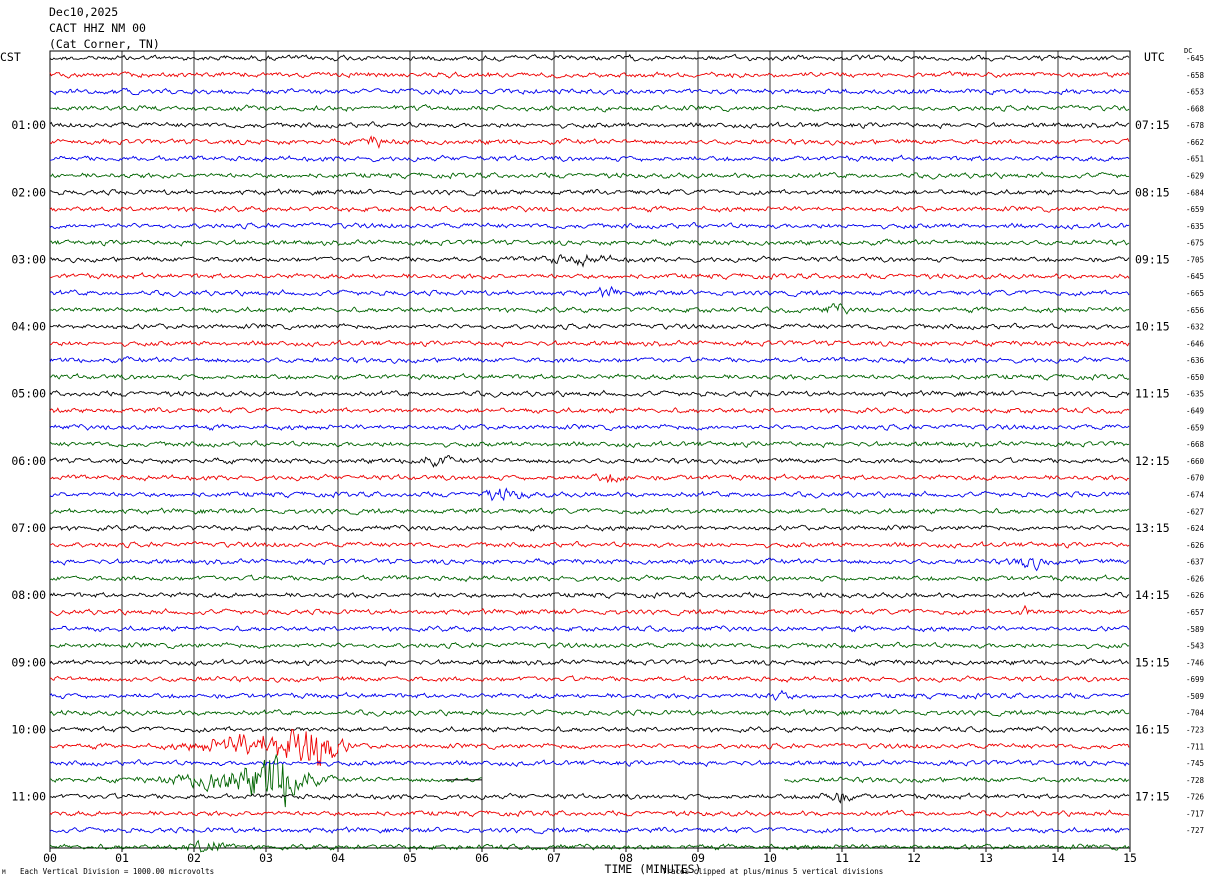  I want to click on right-time-label: 10:15, so click(1152, 327).